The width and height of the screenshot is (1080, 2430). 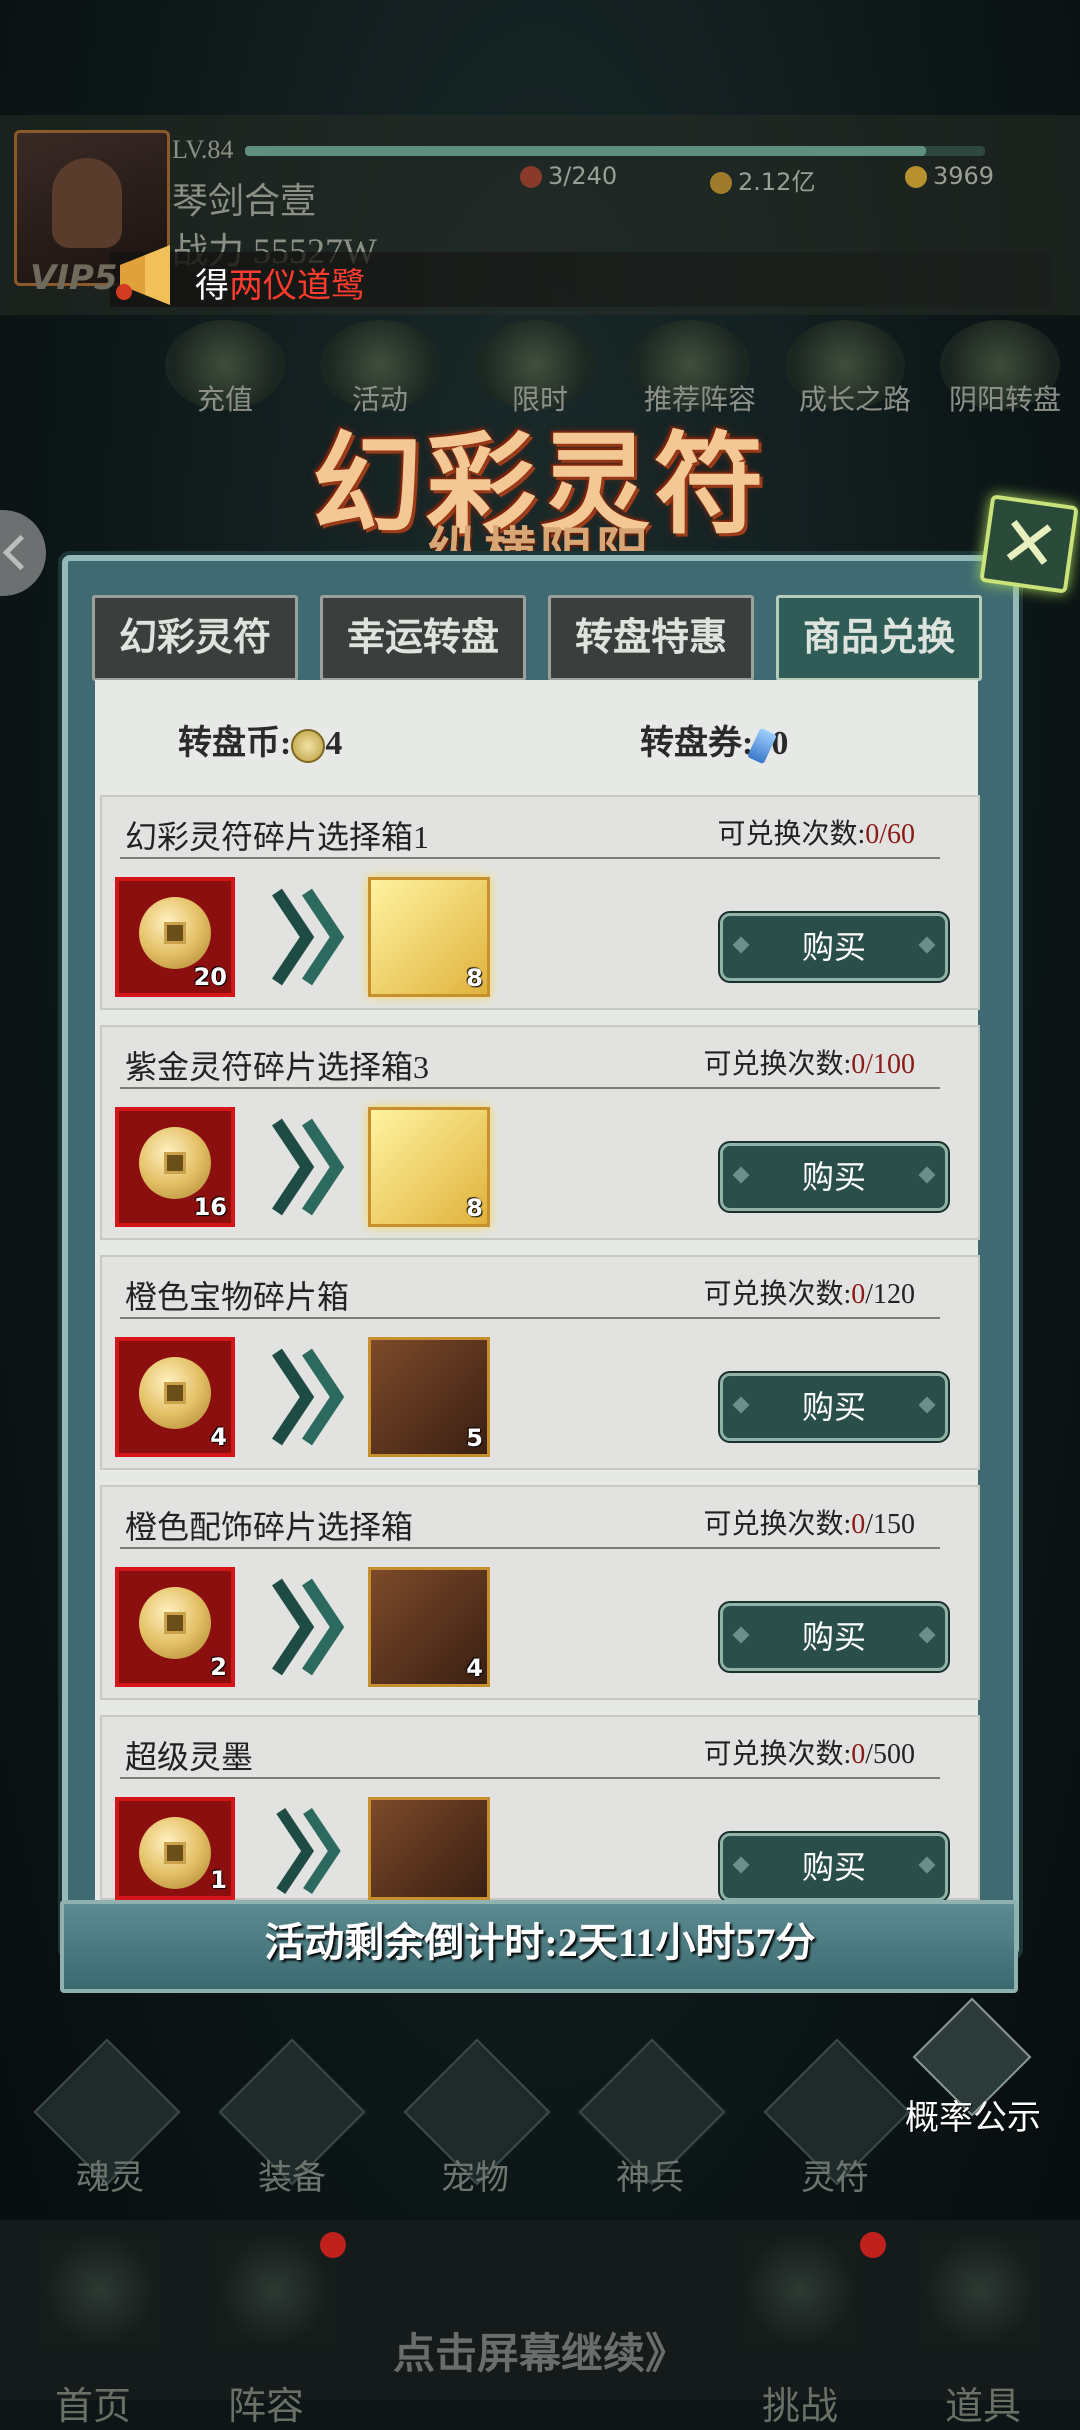 I want to click on megaphone-icon, so click(x=143, y=275).